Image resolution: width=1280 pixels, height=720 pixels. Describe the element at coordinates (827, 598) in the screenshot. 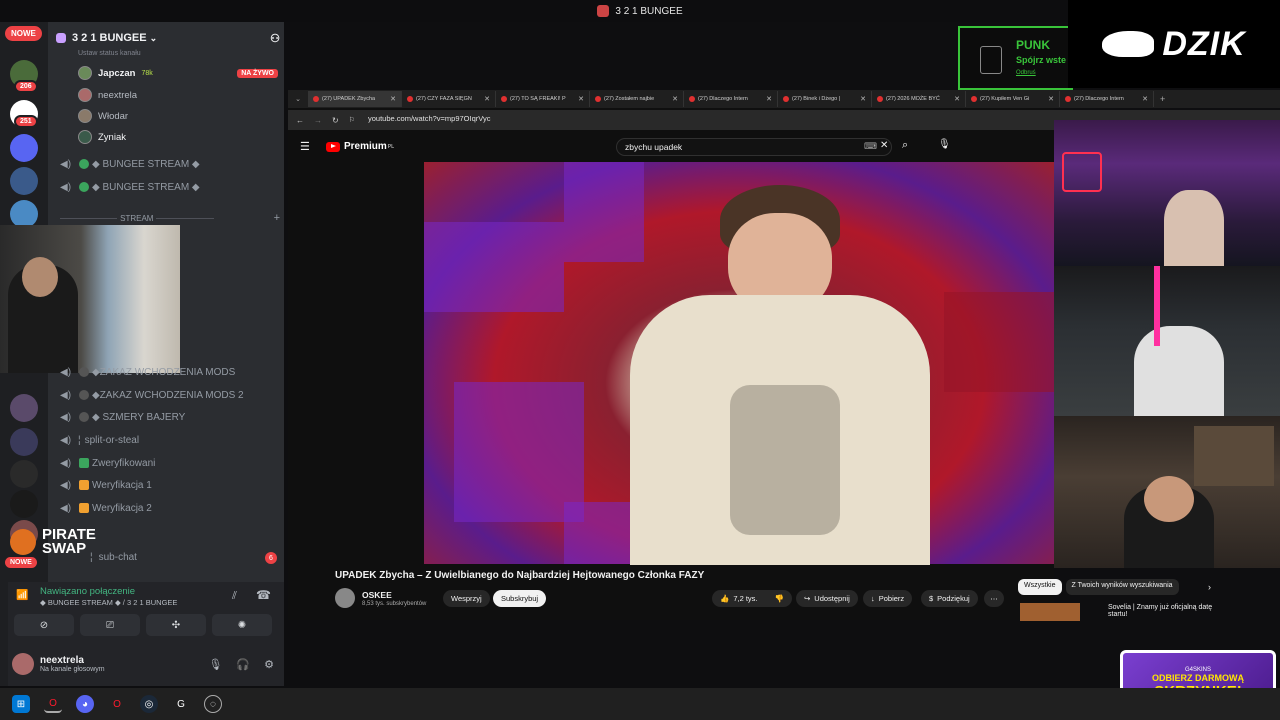

I see `share-button: ↪ Udostępnij` at that location.